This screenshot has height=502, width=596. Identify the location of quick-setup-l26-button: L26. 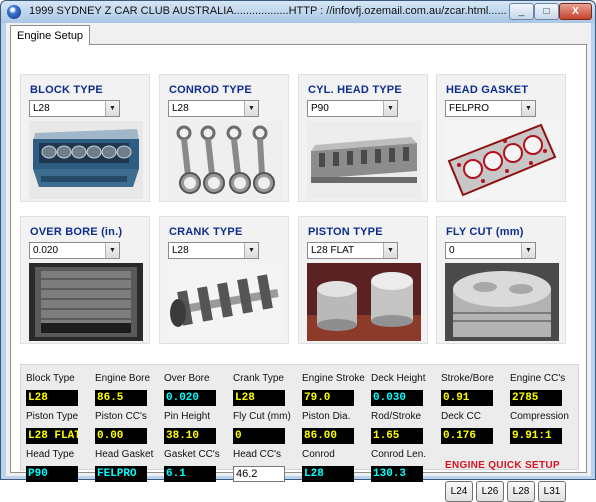
(490, 491).